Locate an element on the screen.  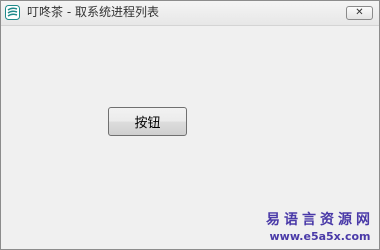
watermark-title: 易语言资源网 is located at coordinates (320, 220).